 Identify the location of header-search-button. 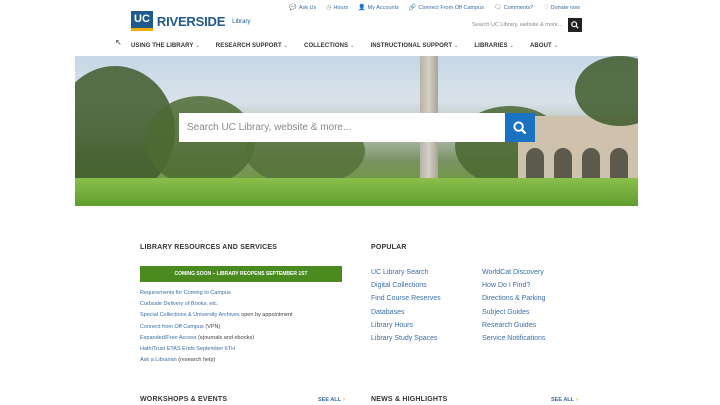
(575, 25).